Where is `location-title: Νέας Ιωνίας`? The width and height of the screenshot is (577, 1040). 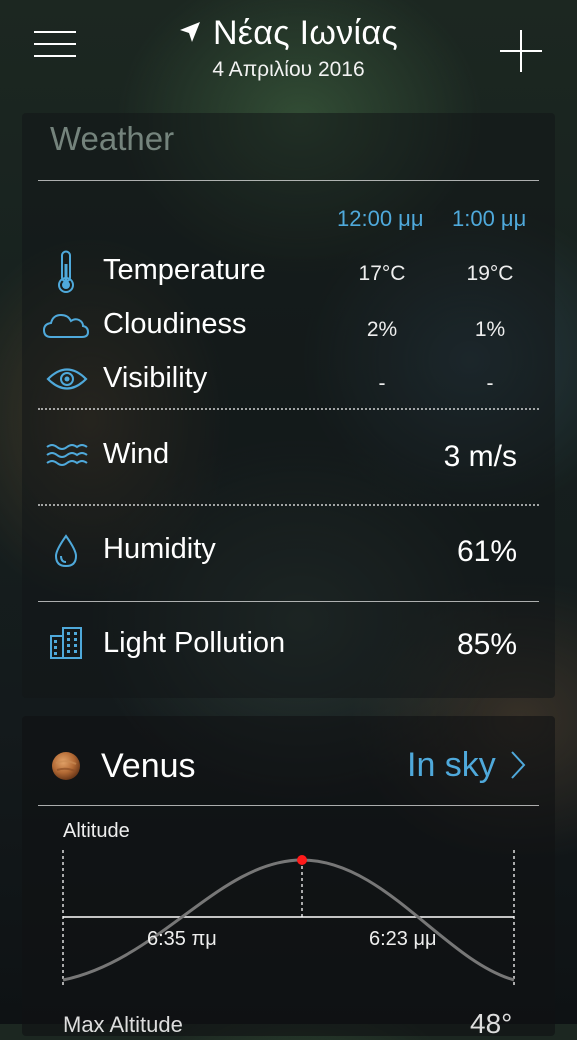
location-title: Νέας Ιωνίας is located at coordinates (288, 33).